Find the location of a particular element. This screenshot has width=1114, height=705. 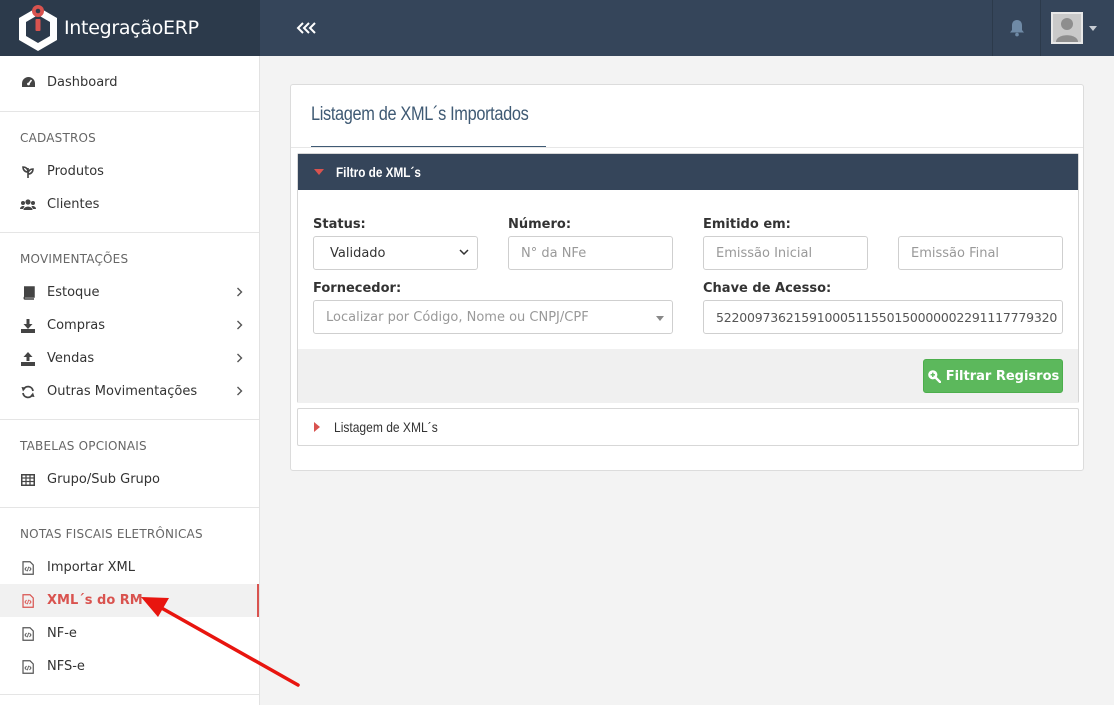

page-title: Listagem de XML´s Importados is located at coordinates (420, 114).